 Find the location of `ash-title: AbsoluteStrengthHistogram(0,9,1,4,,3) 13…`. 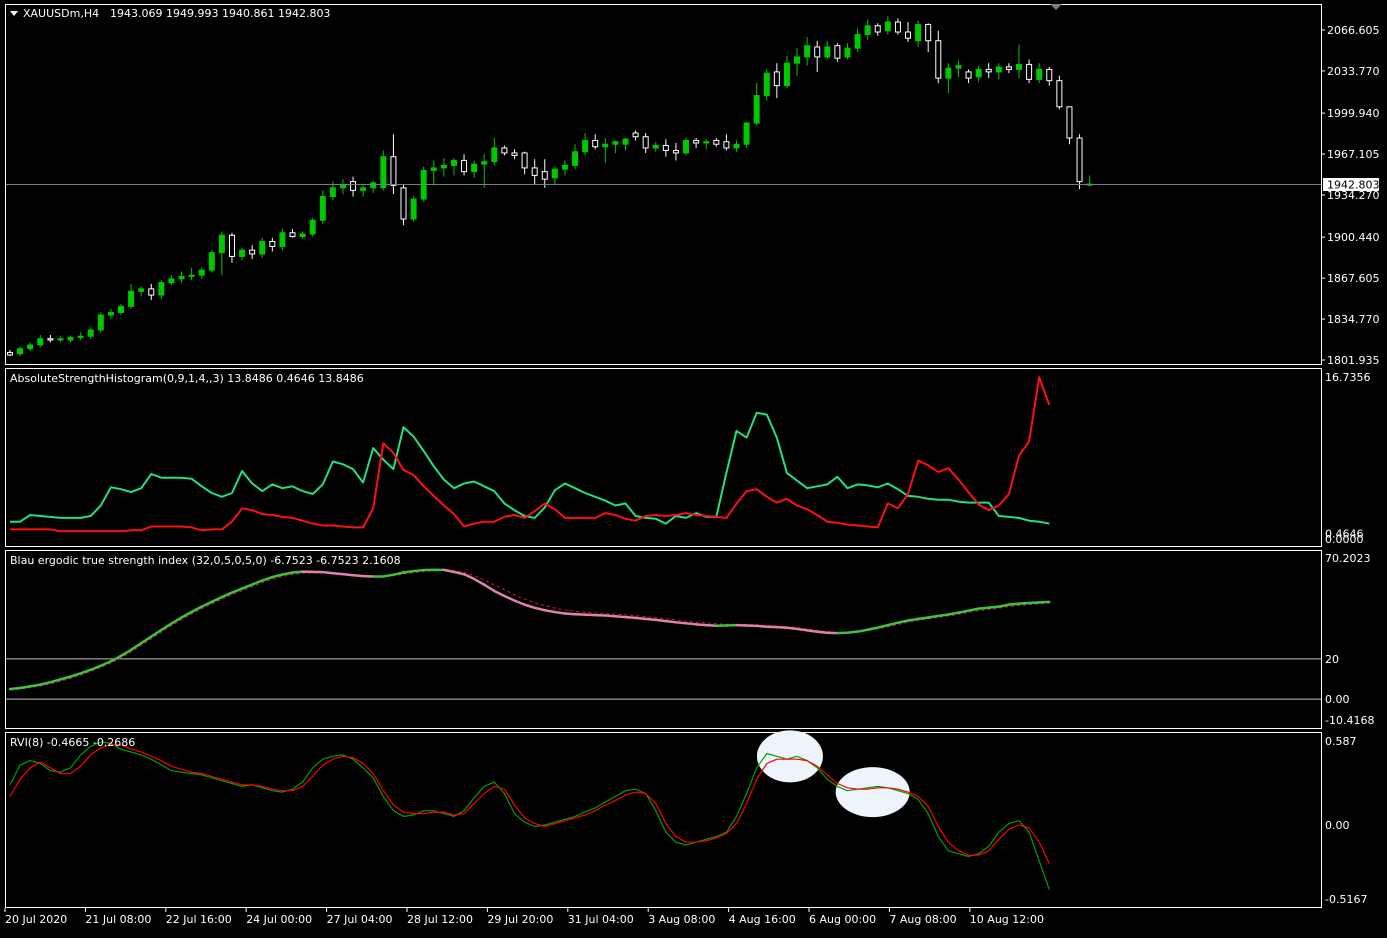

ash-title: AbsoluteStrengthHistogram(0,9,1,4,,3) 13… is located at coordinates (187, 378).